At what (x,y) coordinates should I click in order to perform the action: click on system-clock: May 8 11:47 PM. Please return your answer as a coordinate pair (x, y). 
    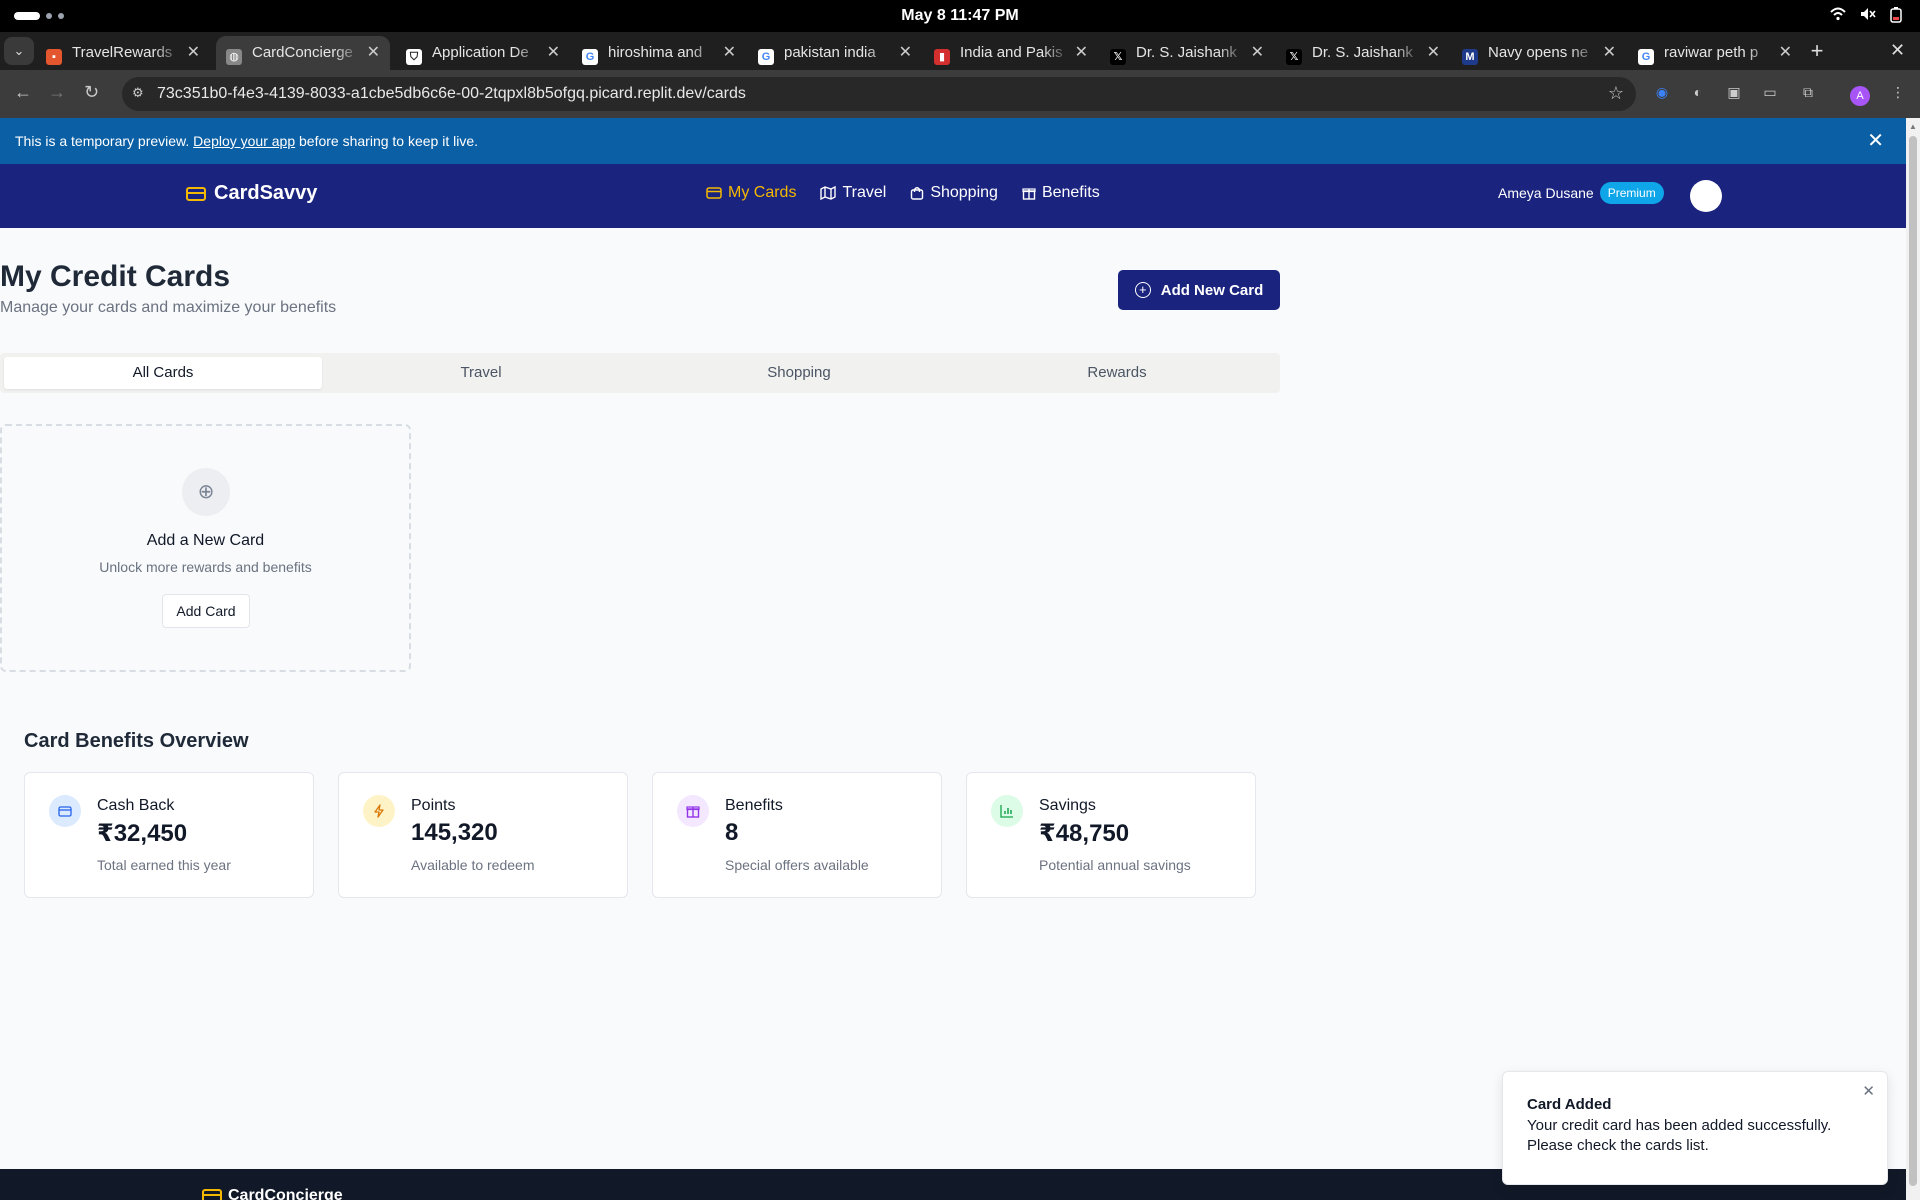
    Looking at the image, I should click on (960, 16).